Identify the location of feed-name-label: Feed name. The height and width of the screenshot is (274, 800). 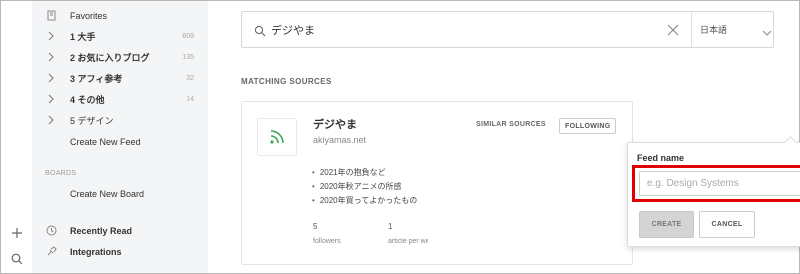
(661, 158).